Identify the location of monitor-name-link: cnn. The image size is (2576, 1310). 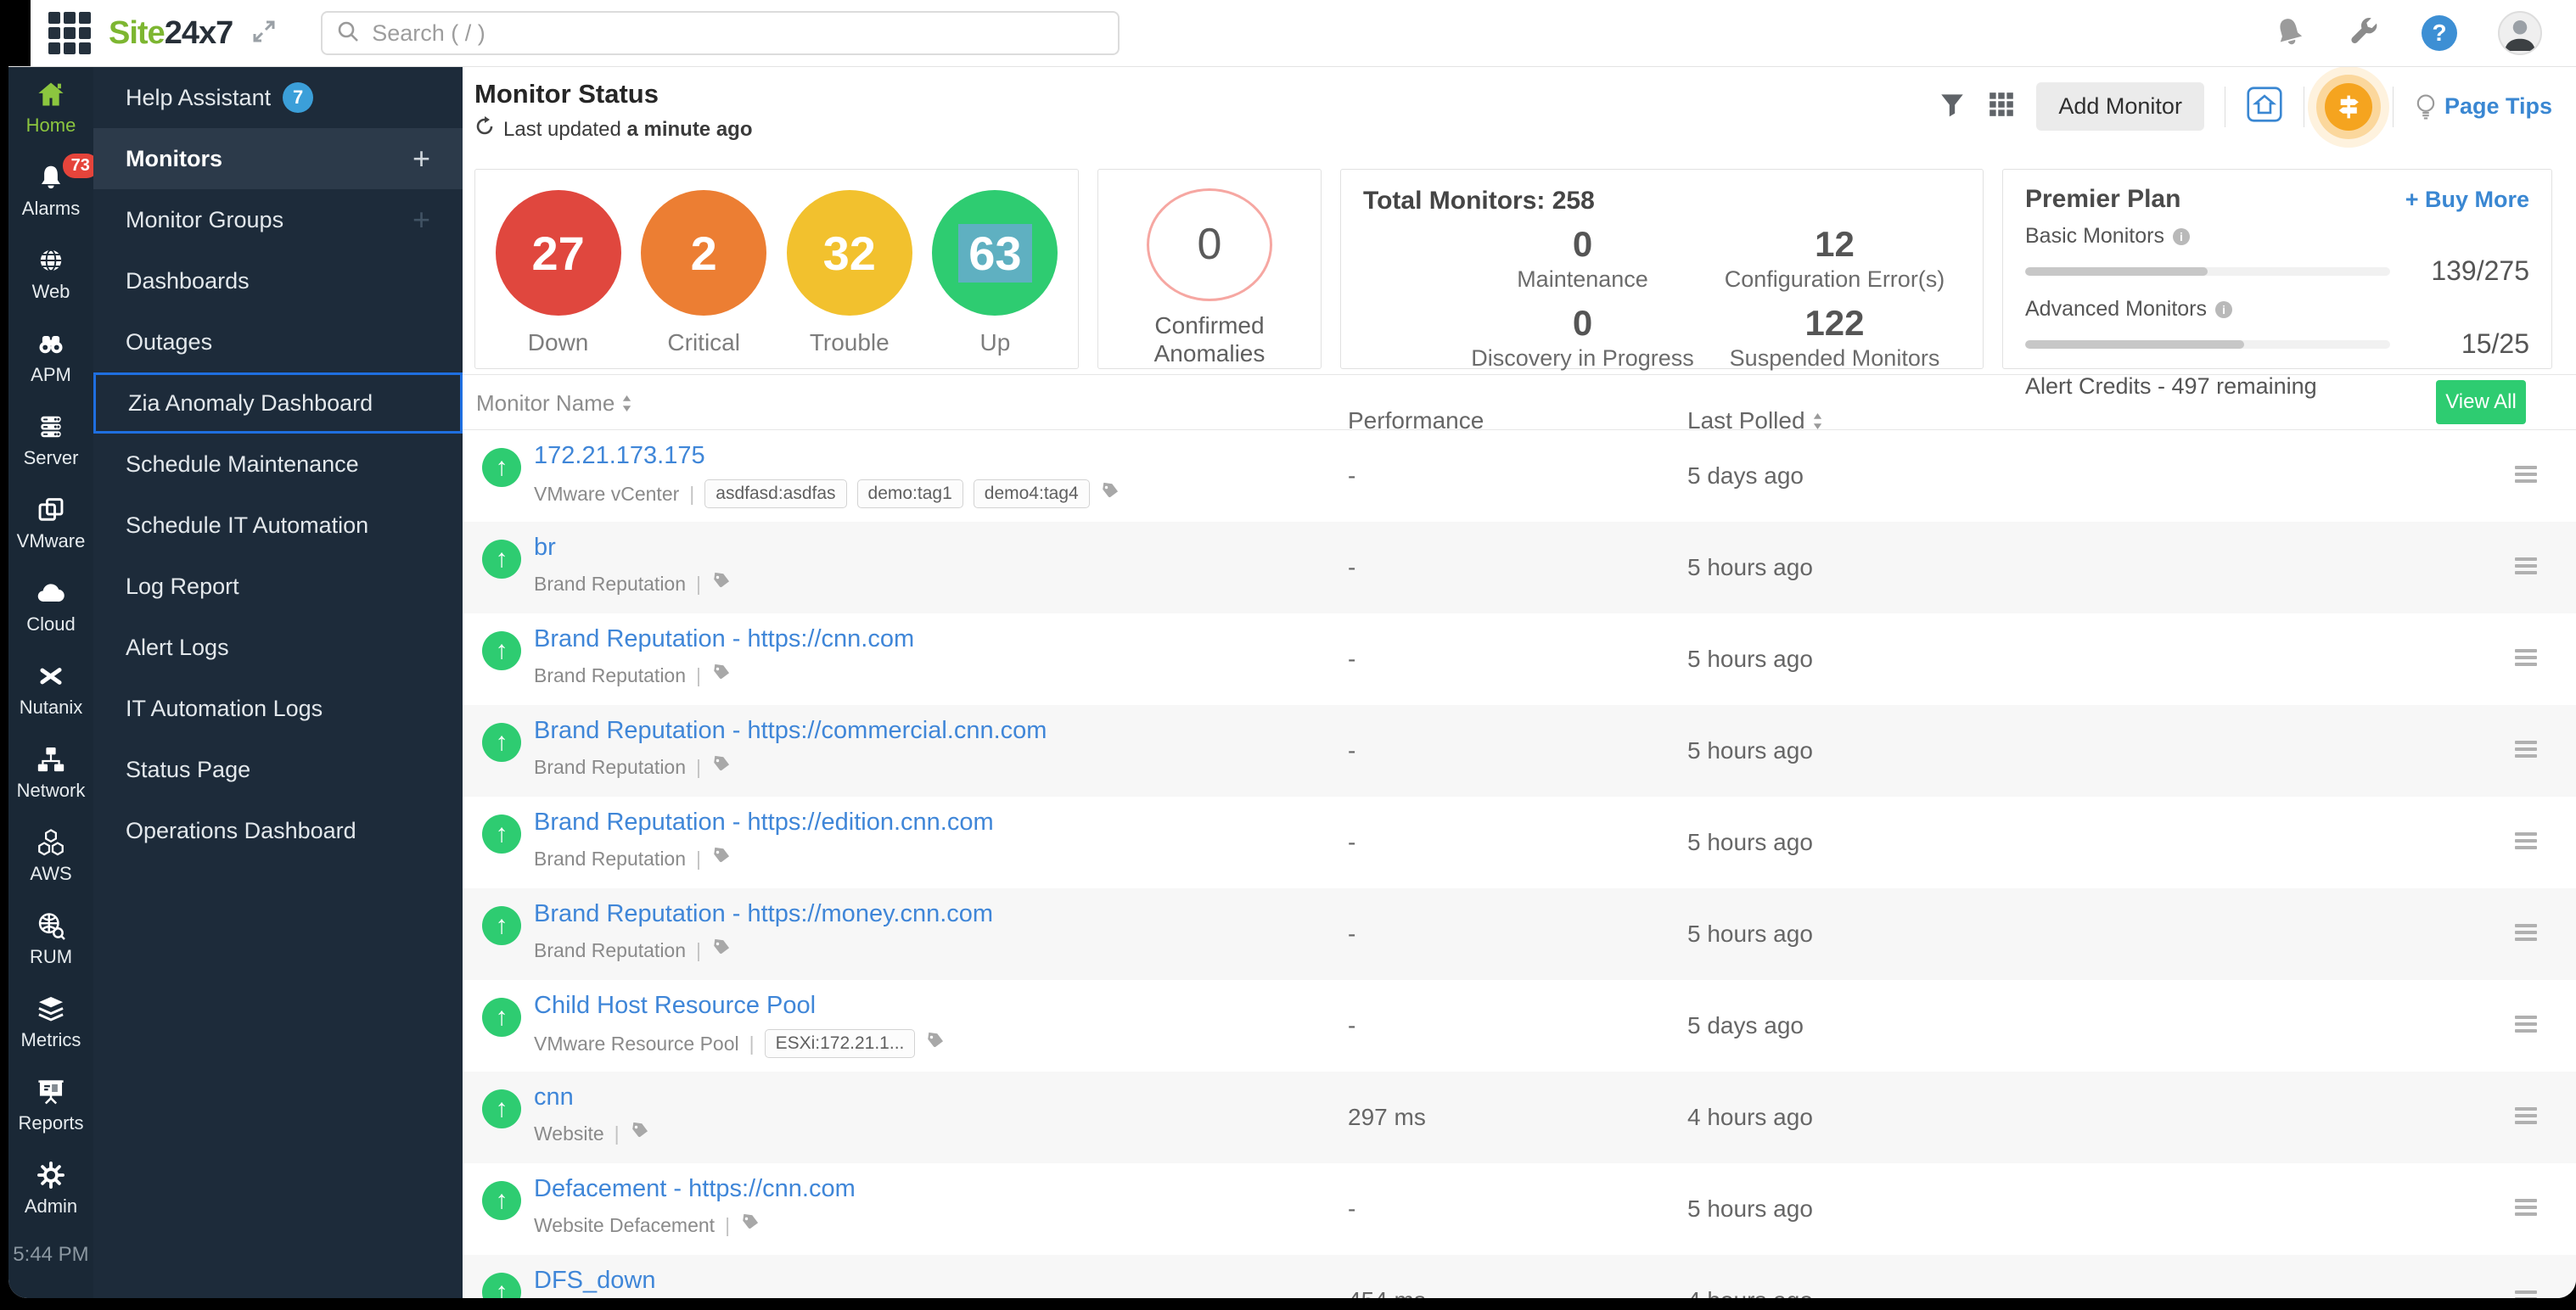
(554, 1097).